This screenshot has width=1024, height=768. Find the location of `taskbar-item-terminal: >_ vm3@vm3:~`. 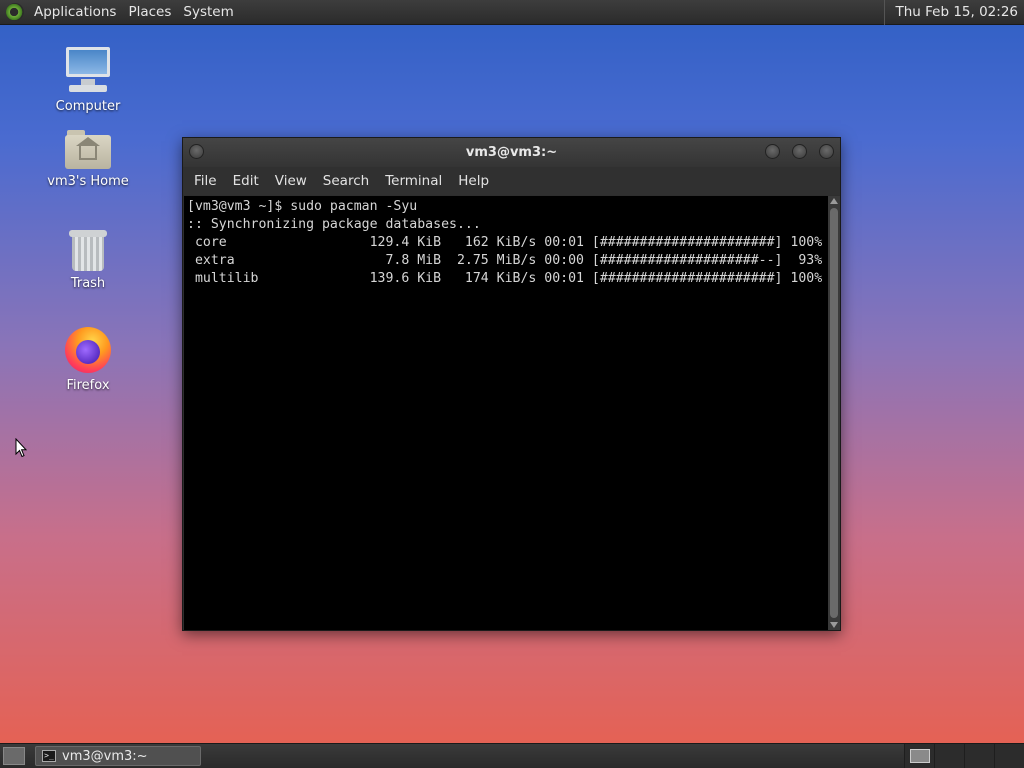

taskbar-item-terminal: >_ vm3@vm3:~ is located at coordinates (118, 756).